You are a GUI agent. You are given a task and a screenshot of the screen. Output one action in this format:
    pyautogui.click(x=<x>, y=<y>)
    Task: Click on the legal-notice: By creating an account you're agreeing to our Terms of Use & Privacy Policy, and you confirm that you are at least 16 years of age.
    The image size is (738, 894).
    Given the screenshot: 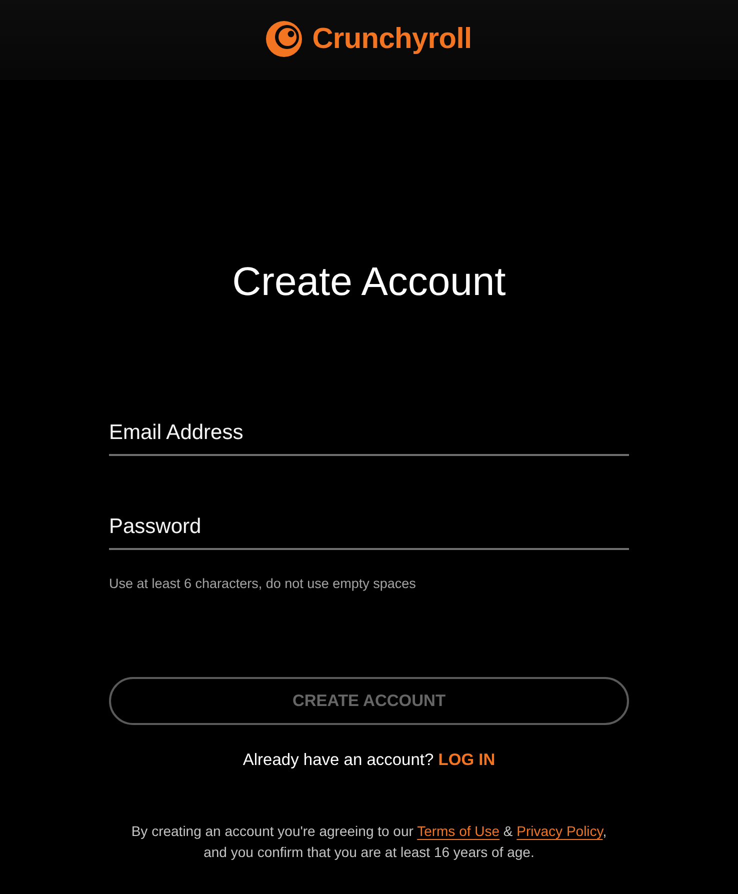 What is the action you would take?
    pyautogui.click(x=369, y=842)
    